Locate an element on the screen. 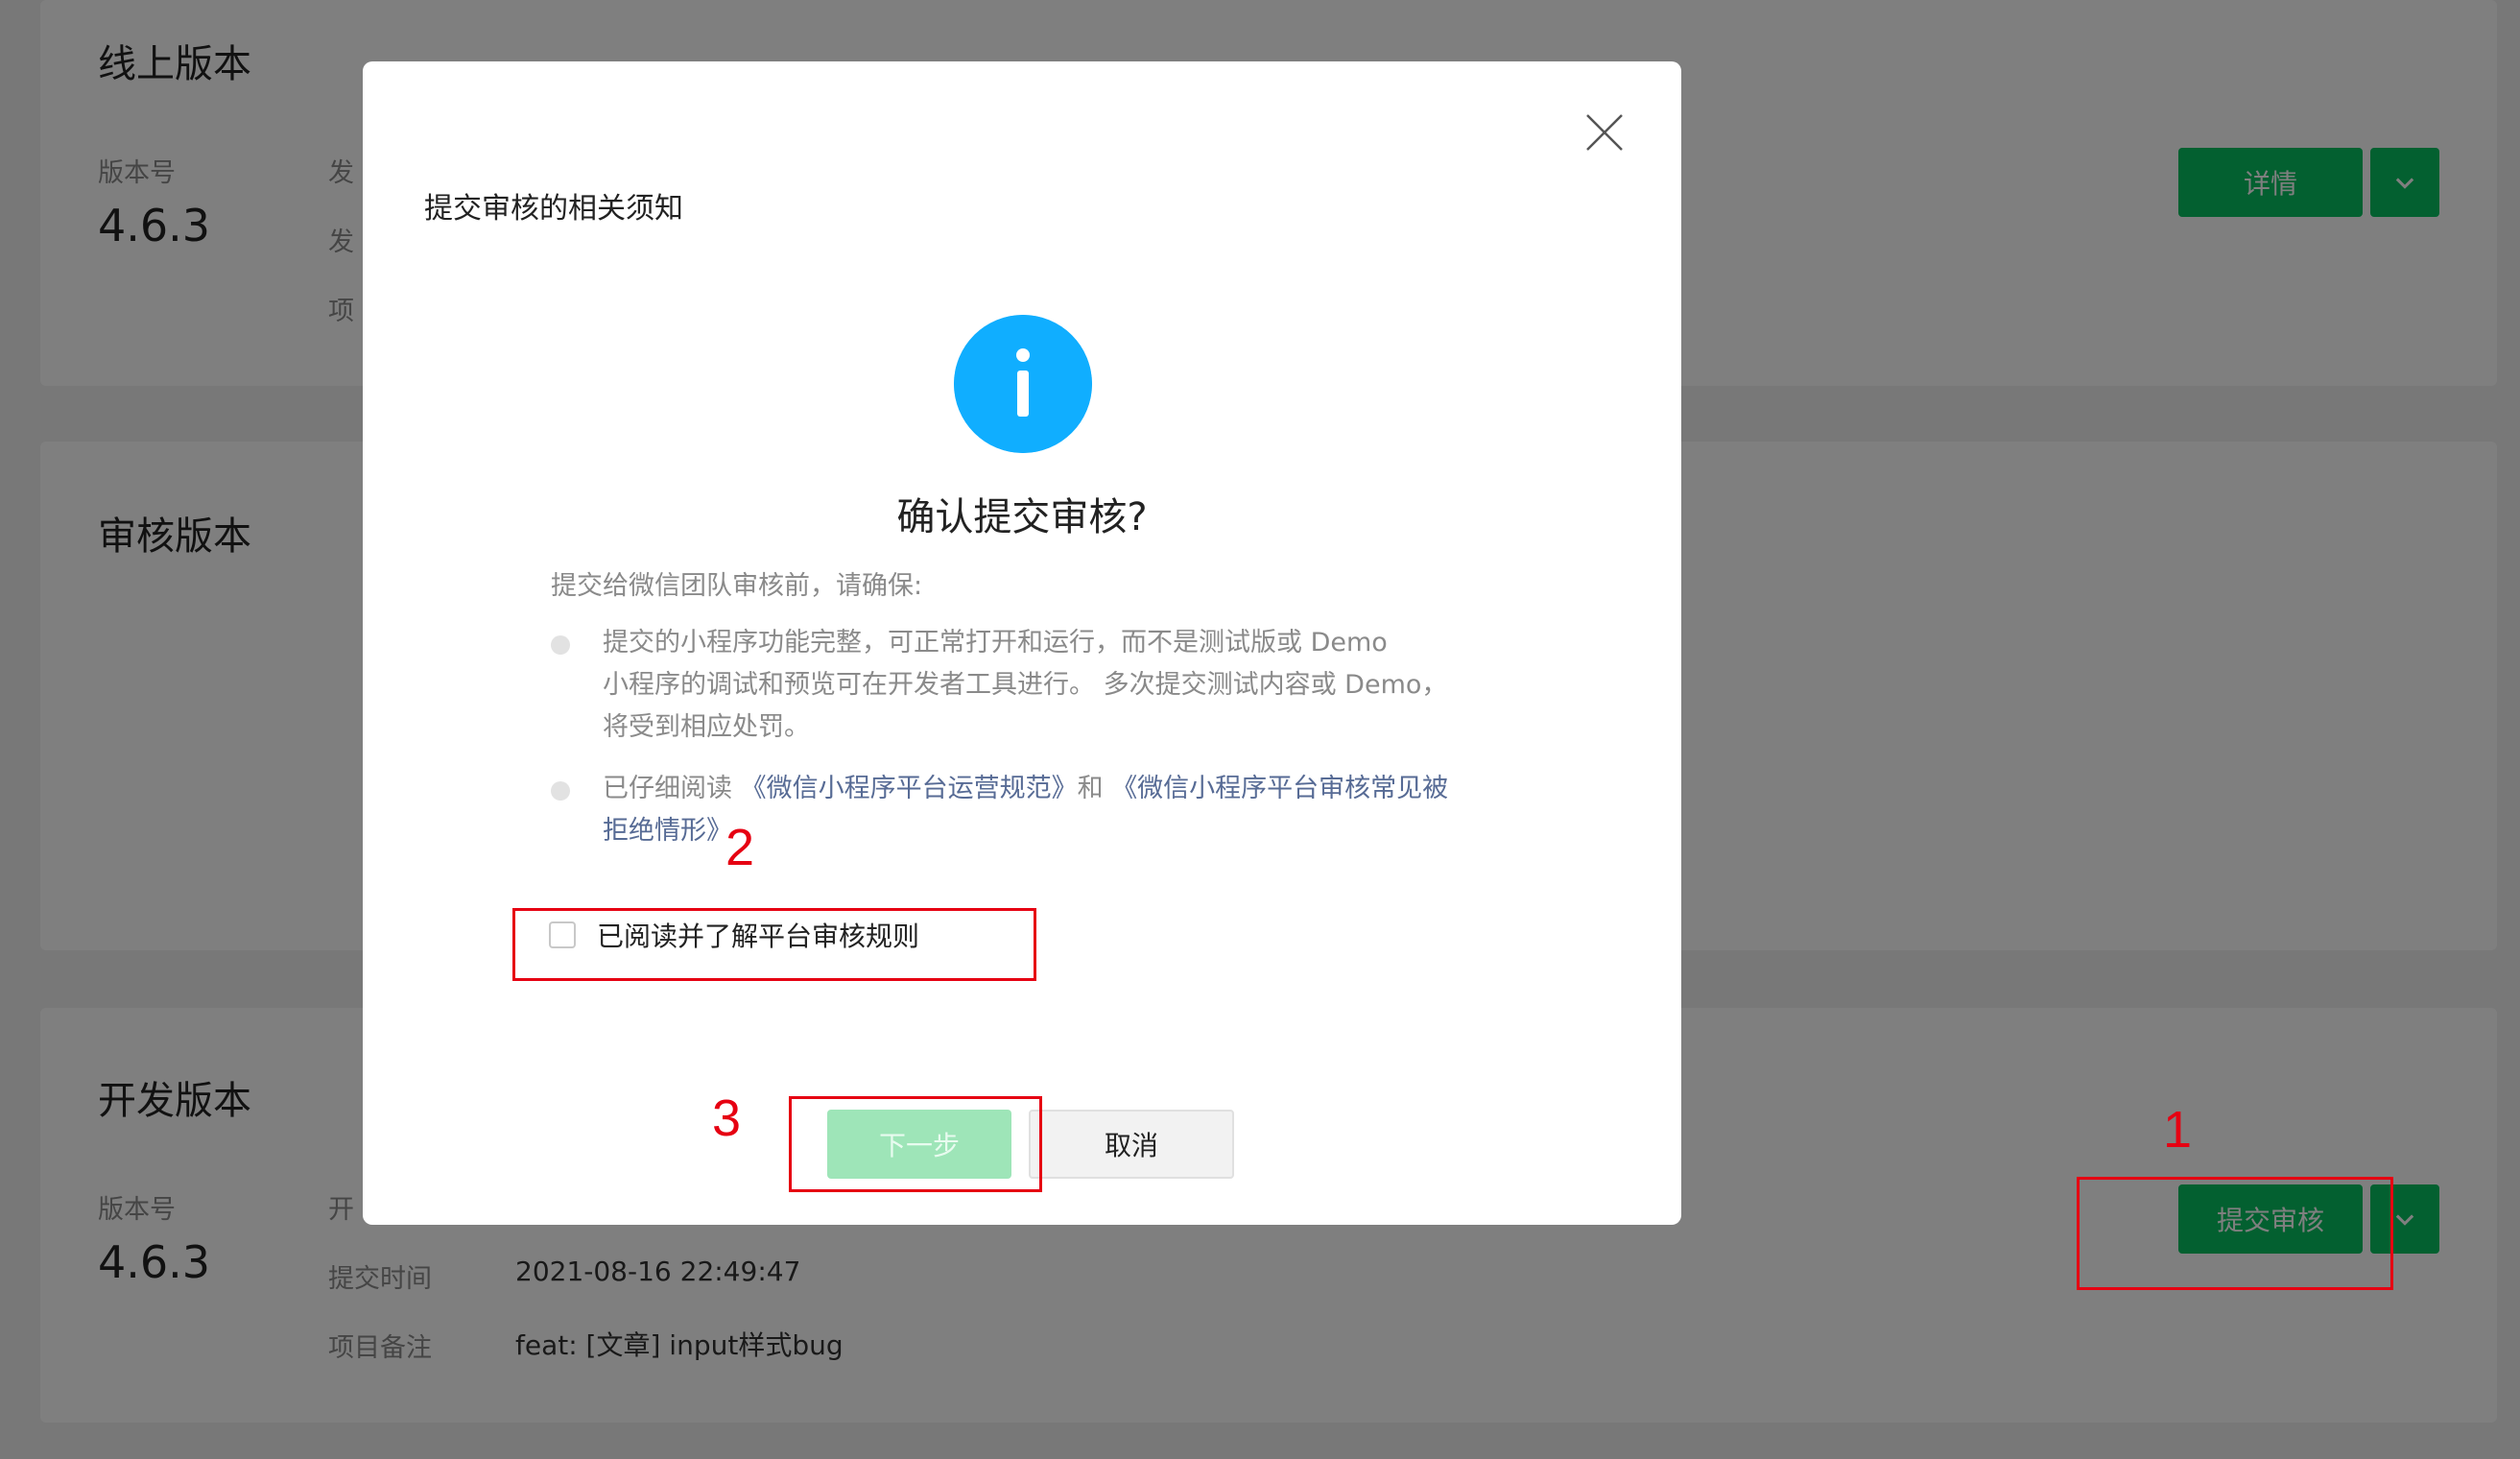 This screenshot has width=2520, height=1459. rejection-cases-link-part-2: 拒绝情形》 is located at coordinates (667, 831).